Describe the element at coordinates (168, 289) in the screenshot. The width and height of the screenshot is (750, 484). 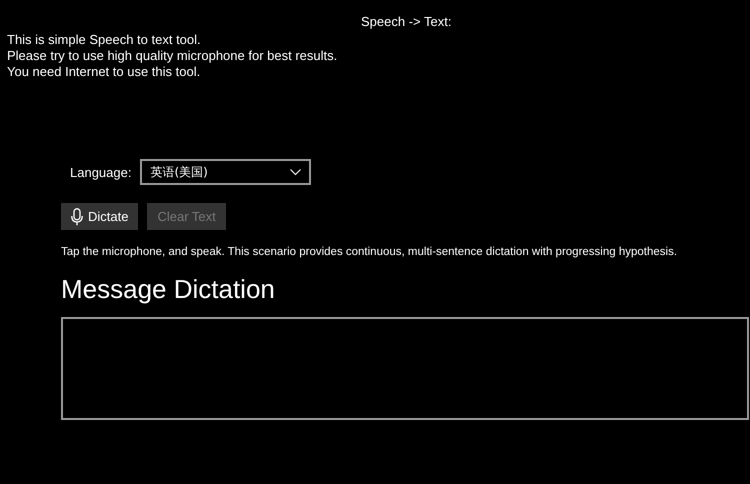
I see `section-heading: Message Dictation` at that location.